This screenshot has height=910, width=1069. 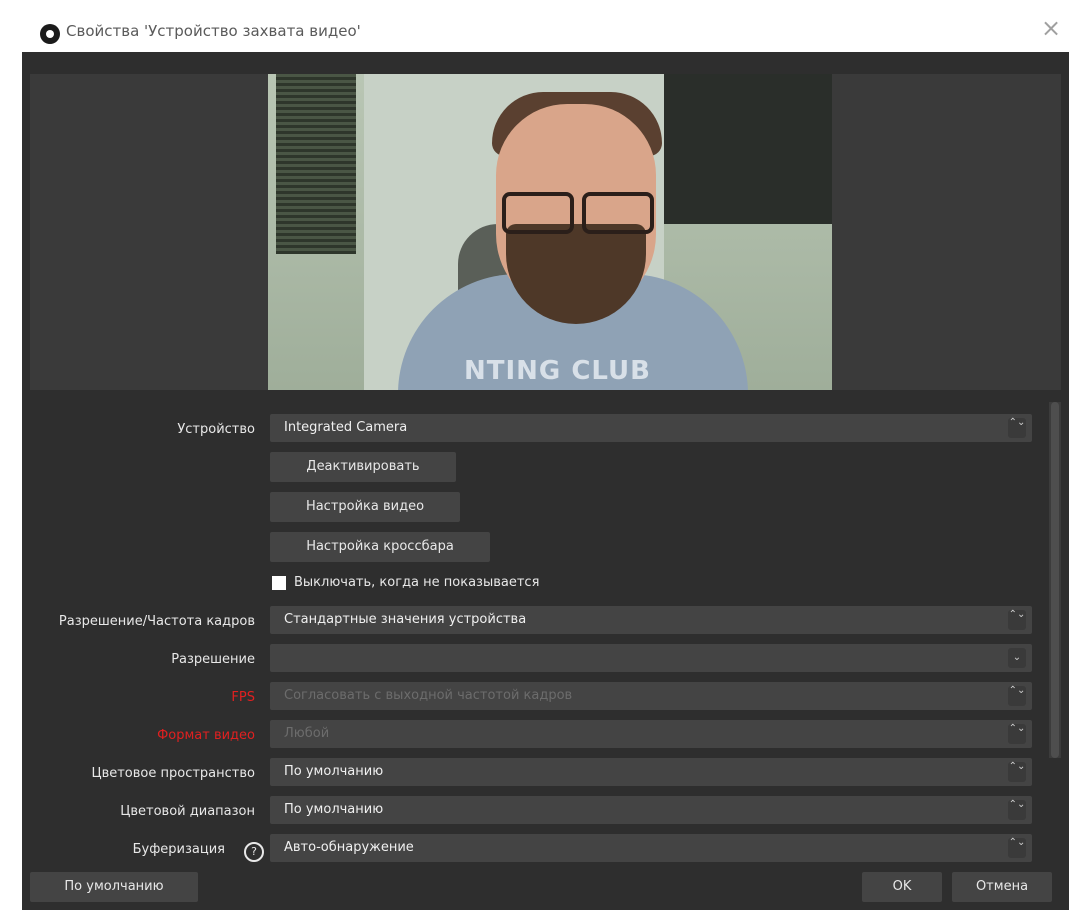 I want to click on resolution-fps-type-label: Разрешение/Частота кадров, so click(x=156, y=621).